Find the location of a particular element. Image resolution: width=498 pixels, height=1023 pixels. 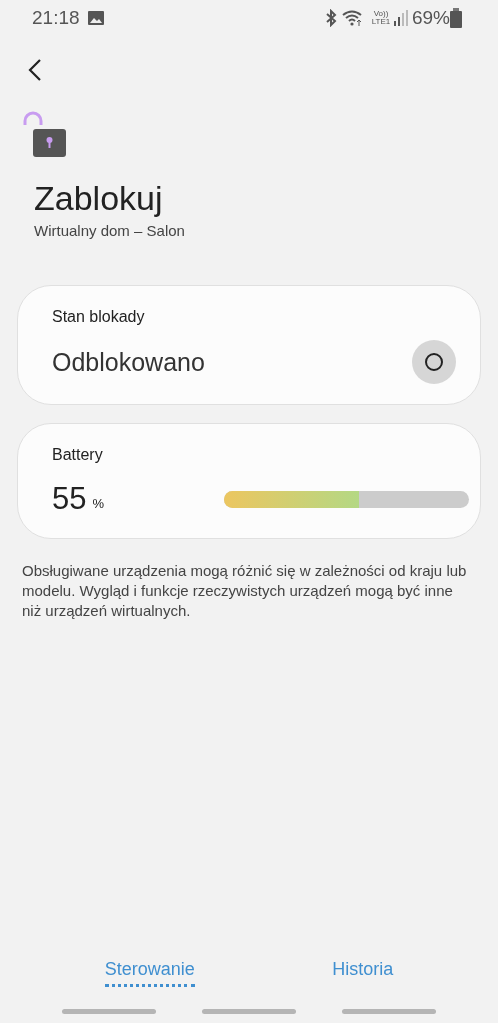

card-label: Stan blokady is located at coordinates (99, 317).